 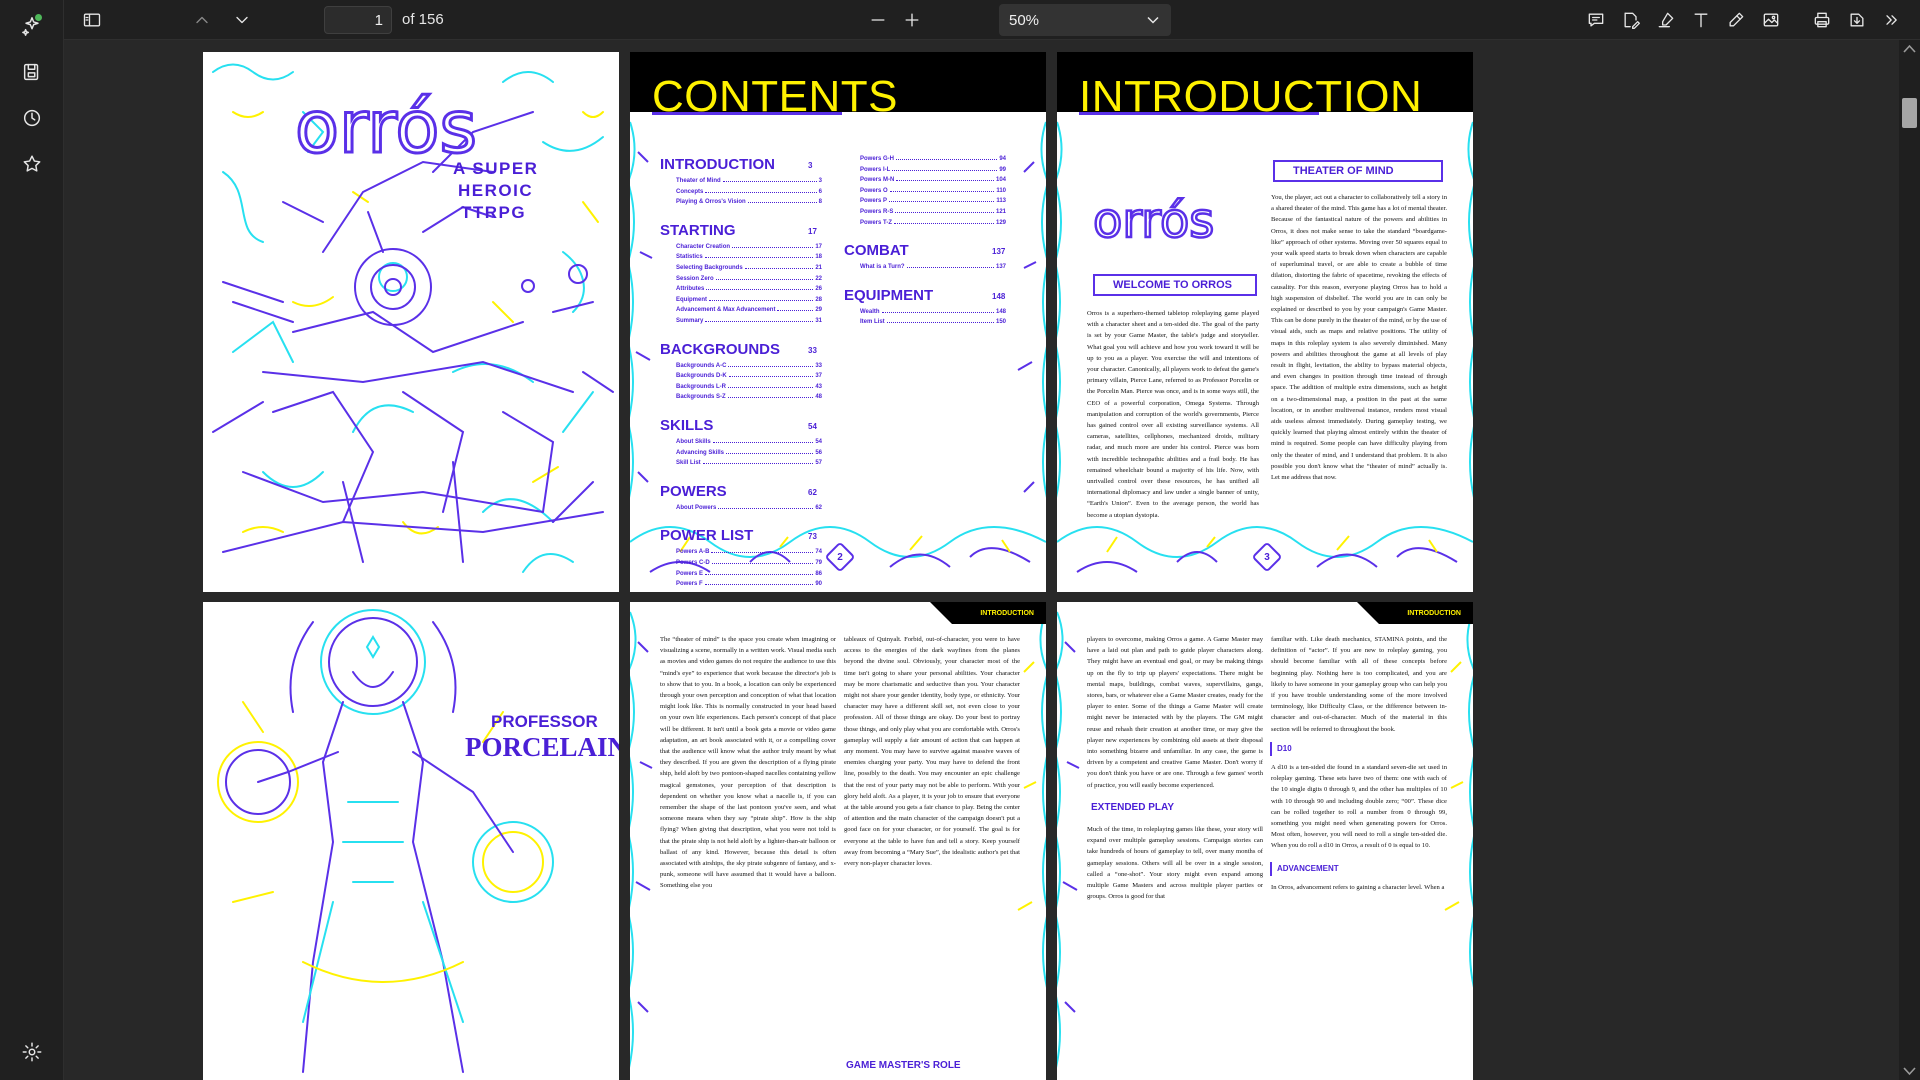 What do you see at coordinates (242, 20) in the screenshot?
I see `next-page-icon` at bounding box center [242, 20].